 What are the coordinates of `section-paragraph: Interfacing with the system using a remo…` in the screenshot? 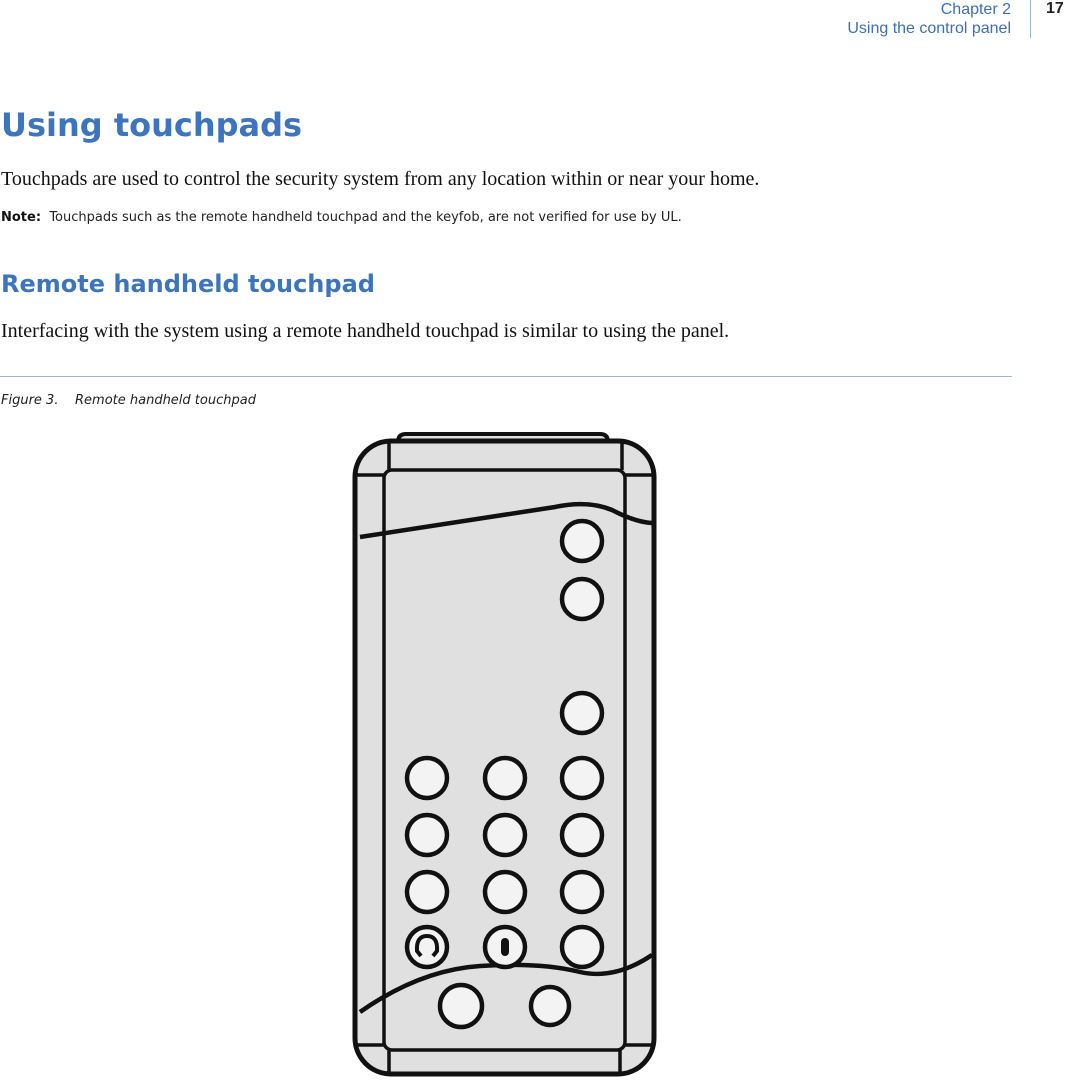 It's located at (365, 331).